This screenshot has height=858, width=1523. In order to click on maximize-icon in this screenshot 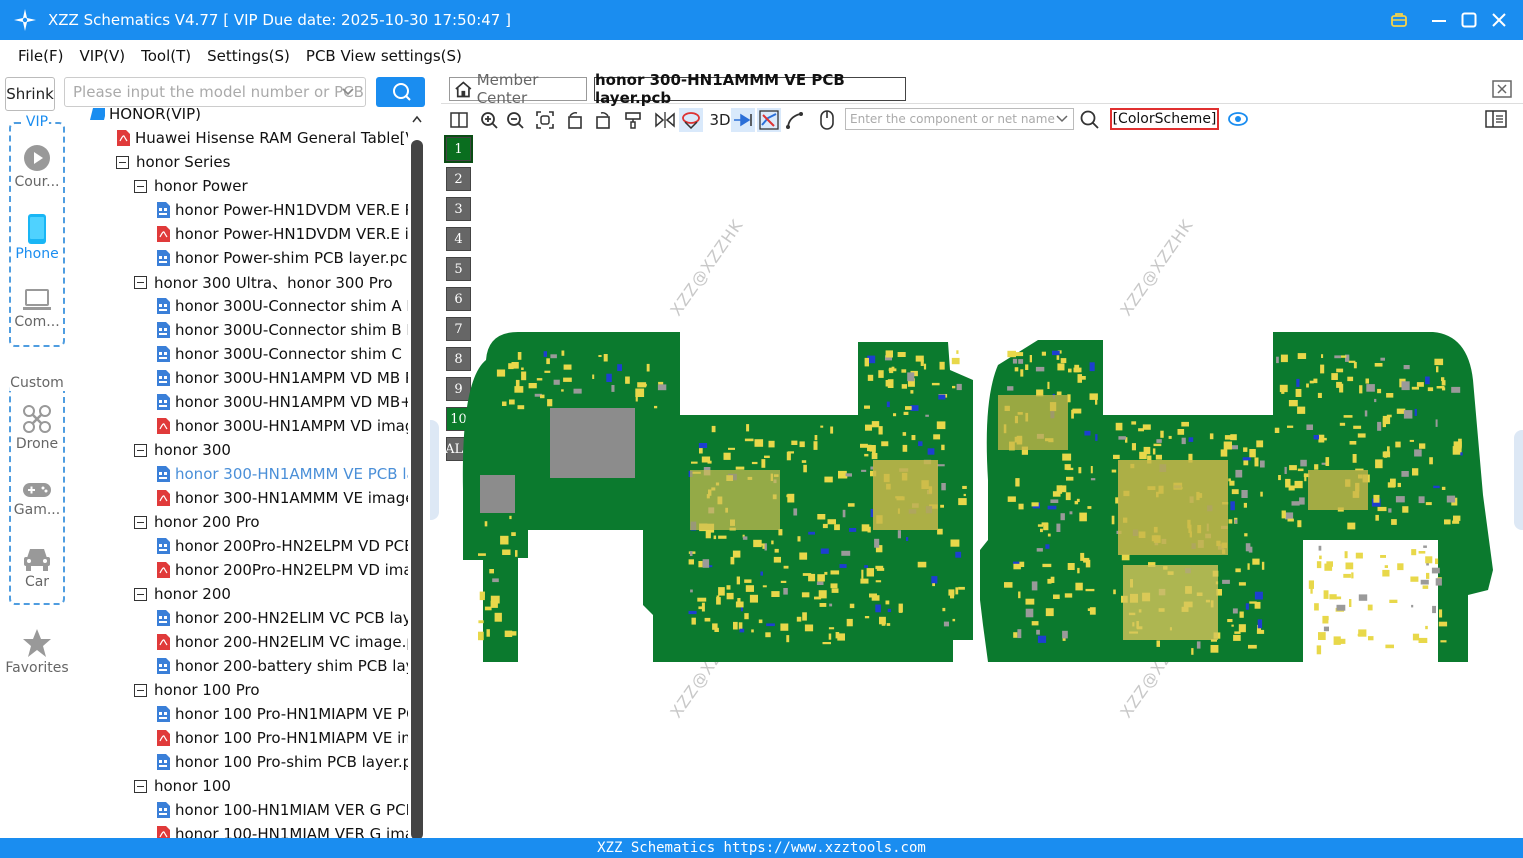, I will do `click(1469, 20)`.